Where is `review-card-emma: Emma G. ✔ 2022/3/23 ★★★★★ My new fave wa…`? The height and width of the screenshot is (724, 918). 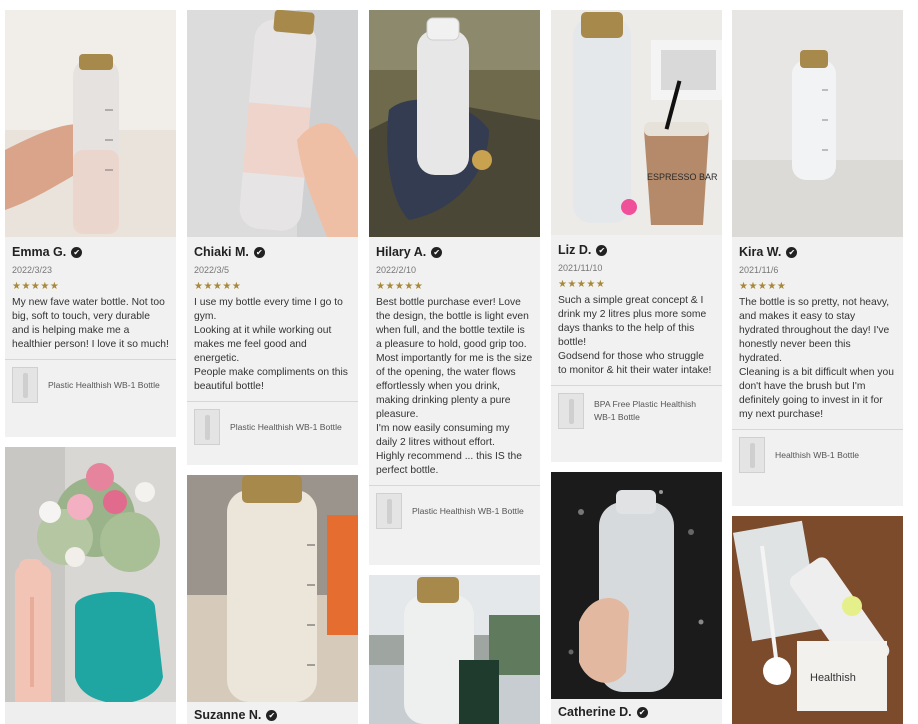 review-card-emma: Emma G. ✔ 2022/3/23 ★★★★★ My new fave wa… is located at coordinates (90, 223).